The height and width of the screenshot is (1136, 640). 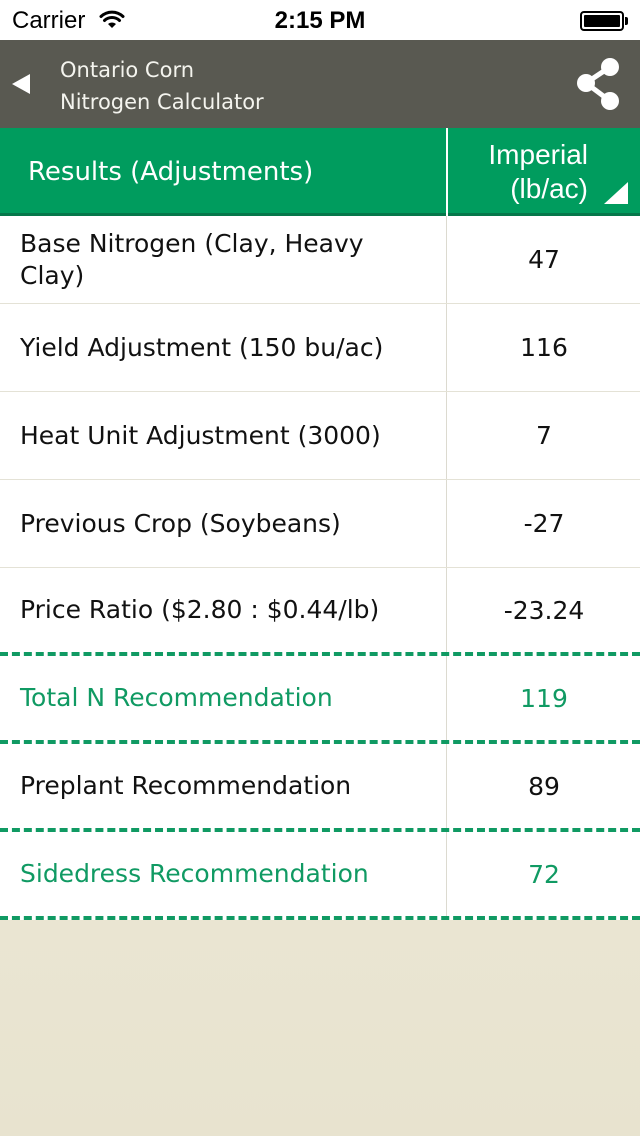 I want to click on battery-icon, so click(x=604, y=21).